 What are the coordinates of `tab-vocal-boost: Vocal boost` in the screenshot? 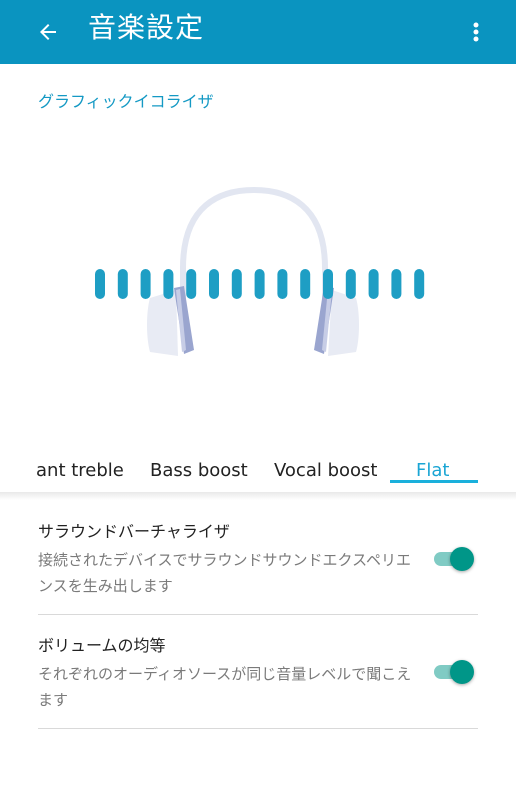 It's located at (325, 470).